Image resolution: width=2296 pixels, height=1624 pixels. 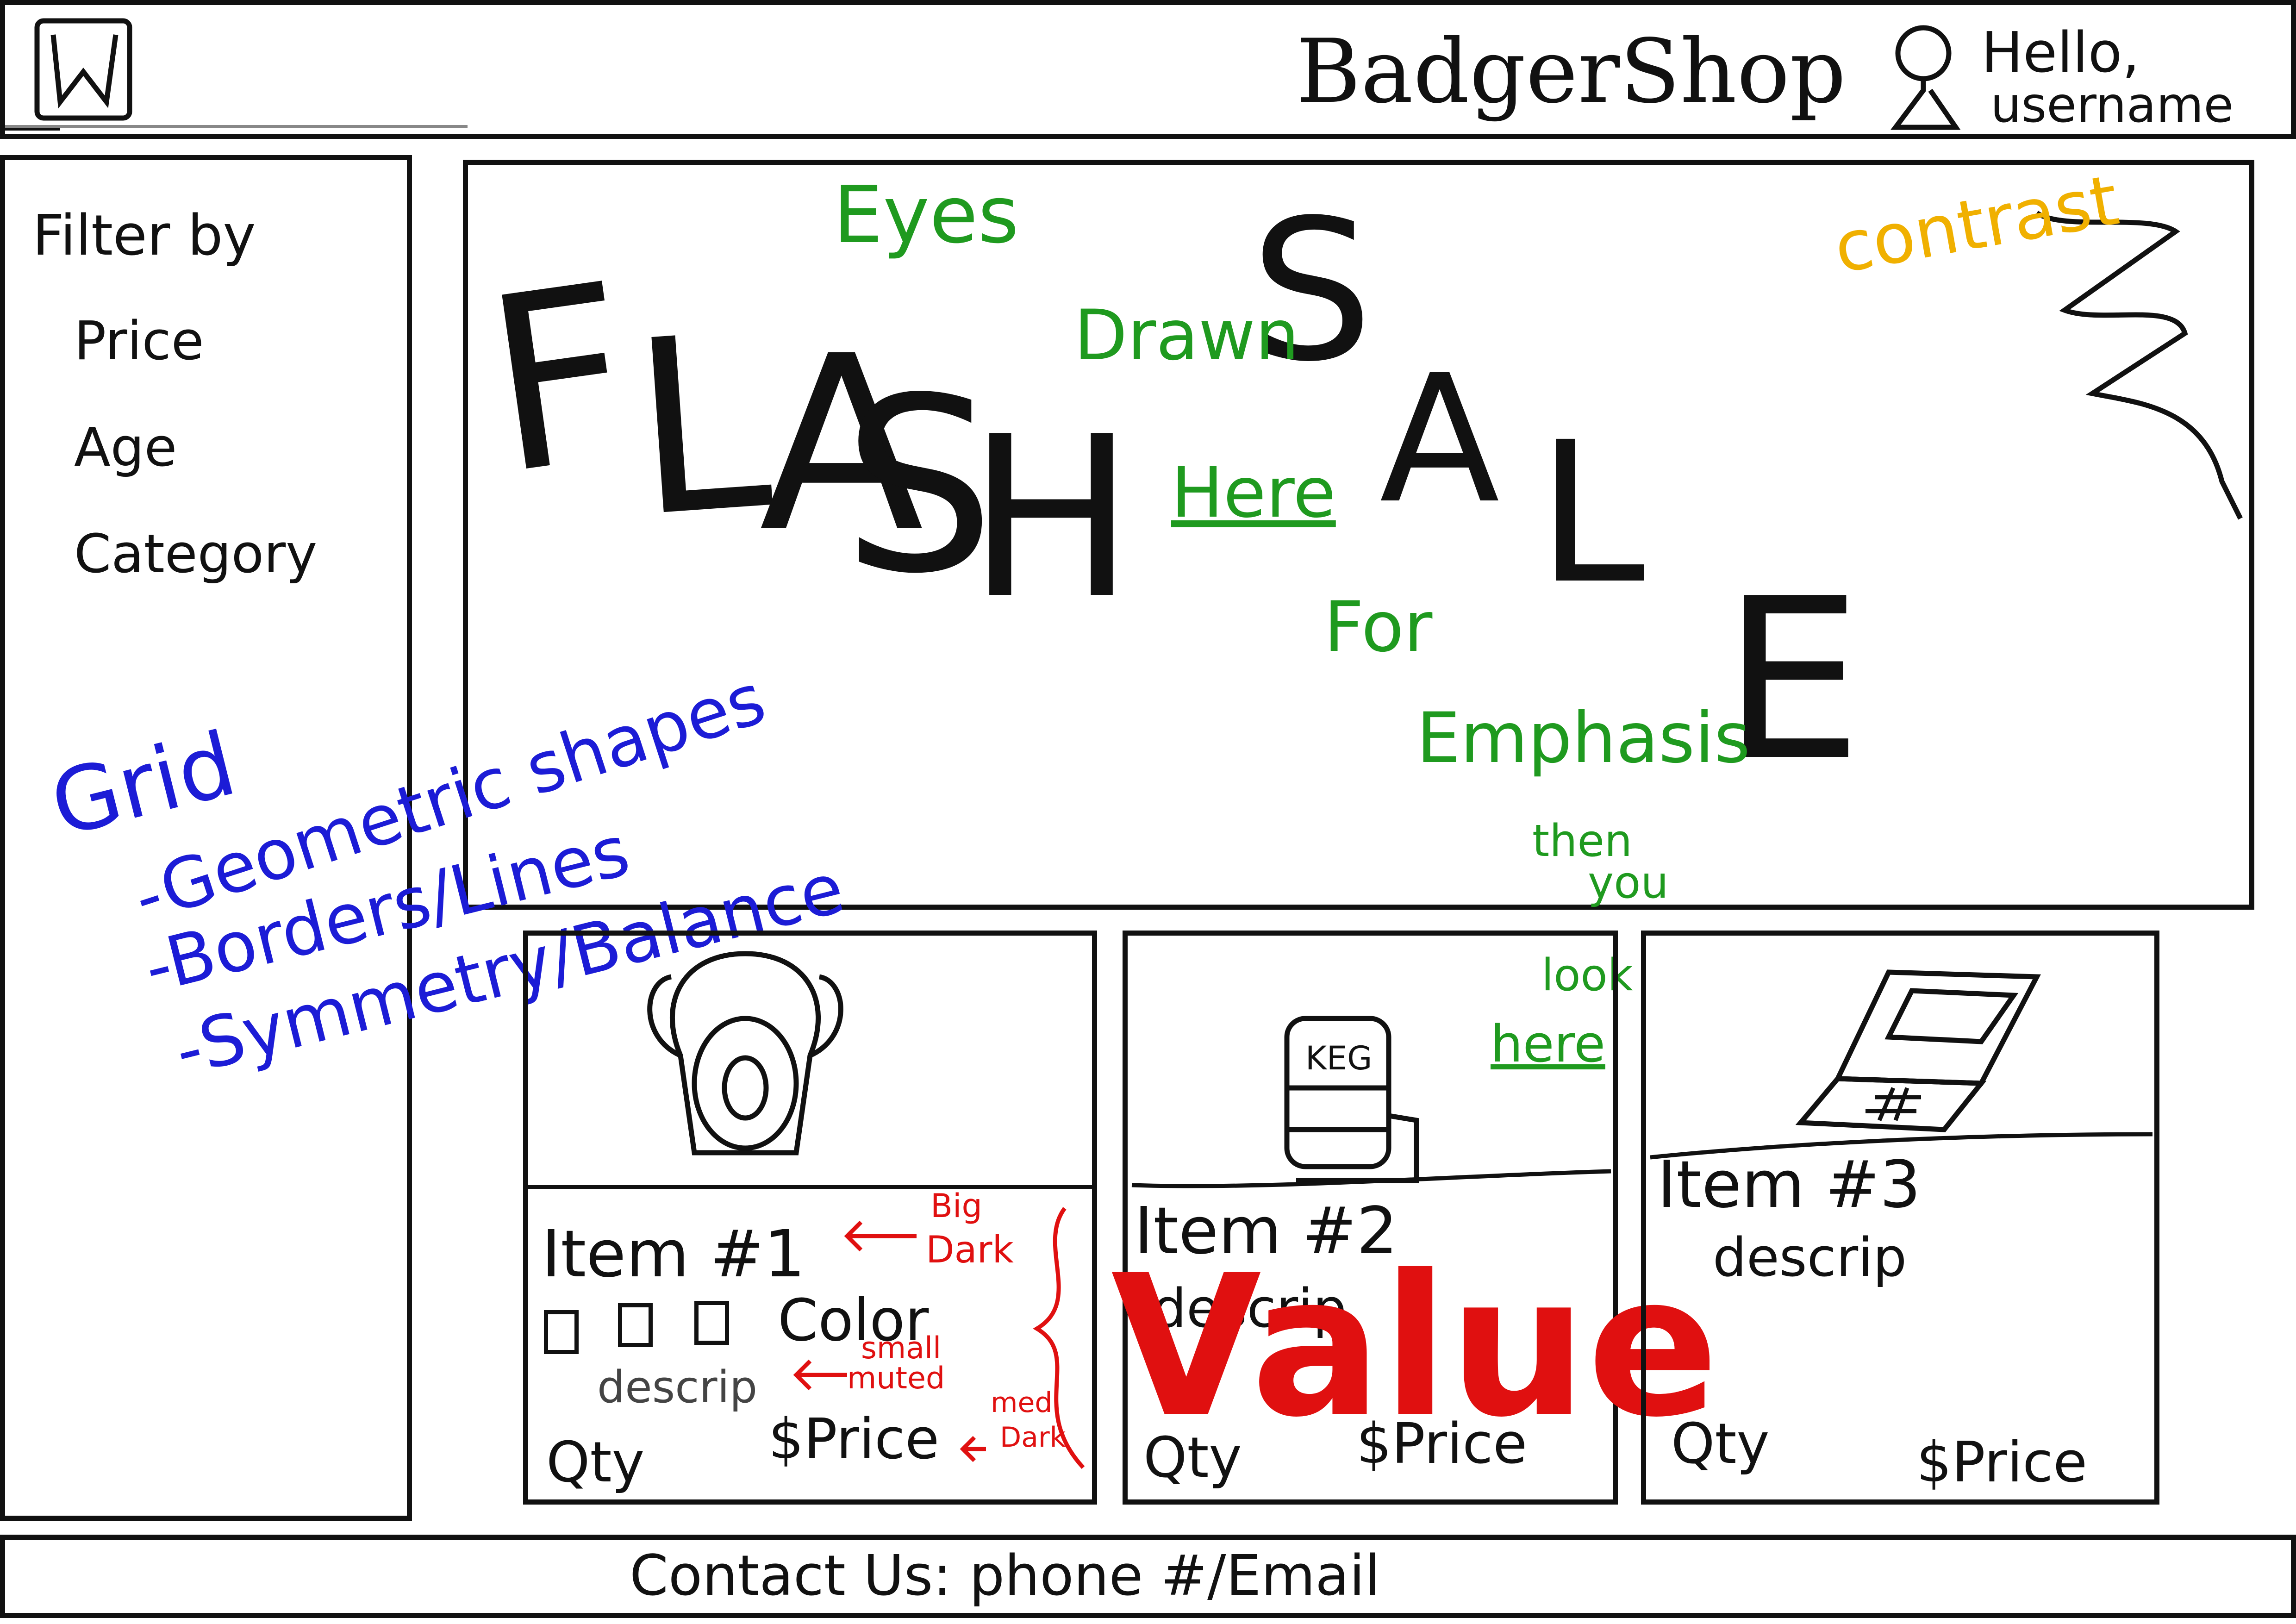 What do you see at coordinates (1582, 841) in the screenshot?
I see `annotation-then: then` at bounding box center [1582, 841].